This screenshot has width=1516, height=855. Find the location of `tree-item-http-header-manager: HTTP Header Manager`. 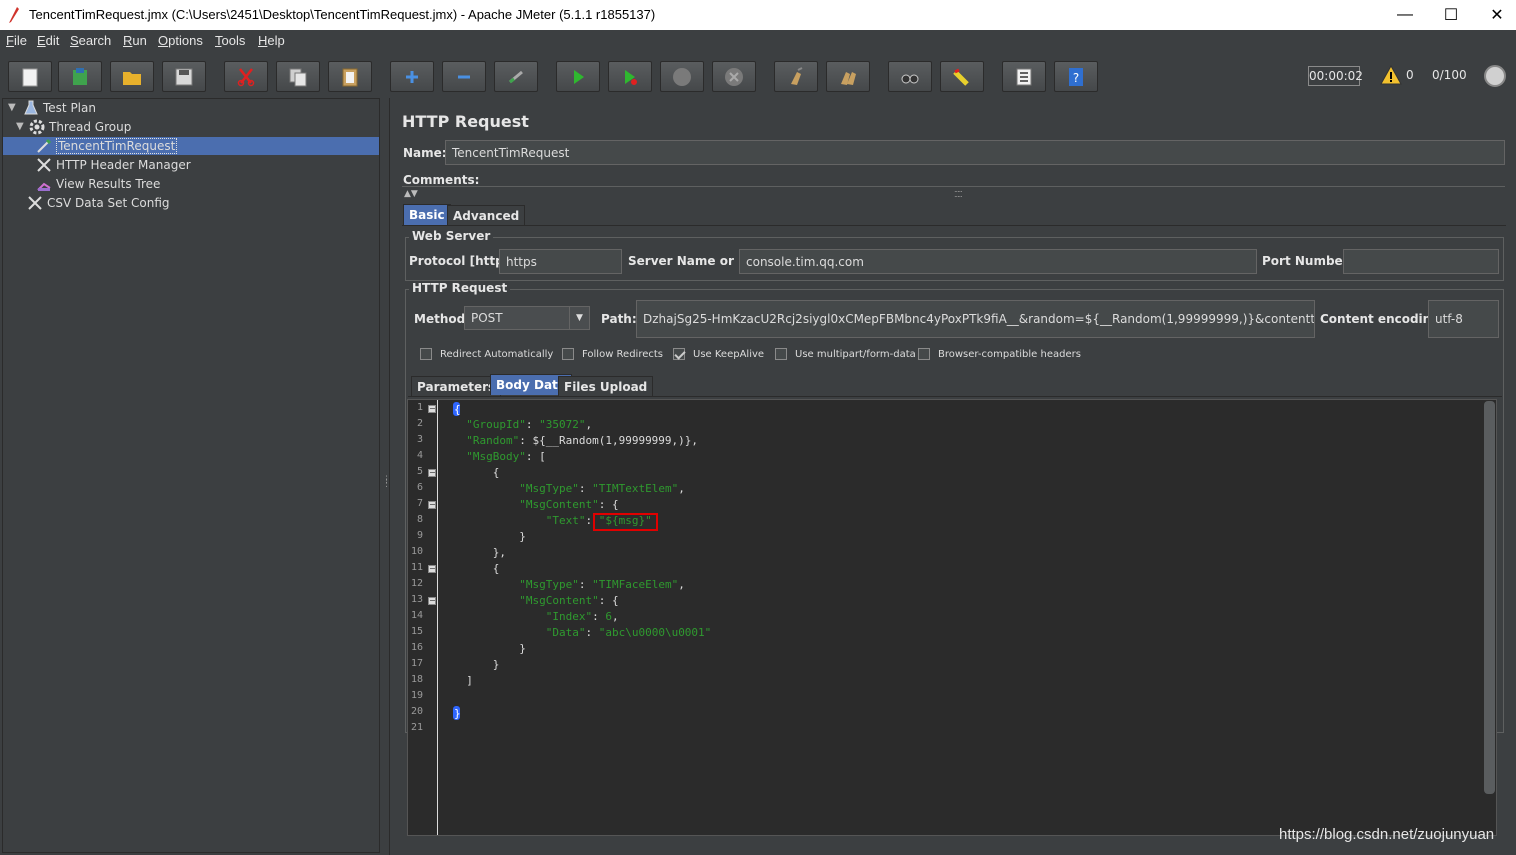

tree-item-http-header-manager: HTTP Header Manager is located at coordinates (113, 165).